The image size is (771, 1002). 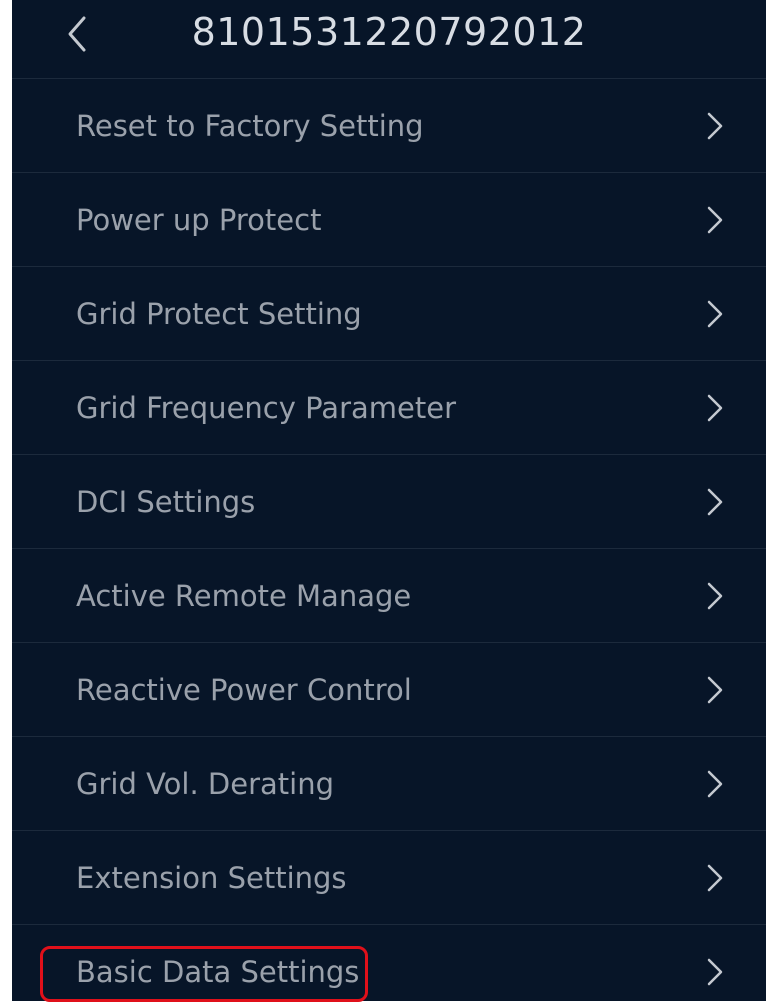 I want to click on menu-item-label: Grid Frequency Parameter, so click(x=266, y=407).